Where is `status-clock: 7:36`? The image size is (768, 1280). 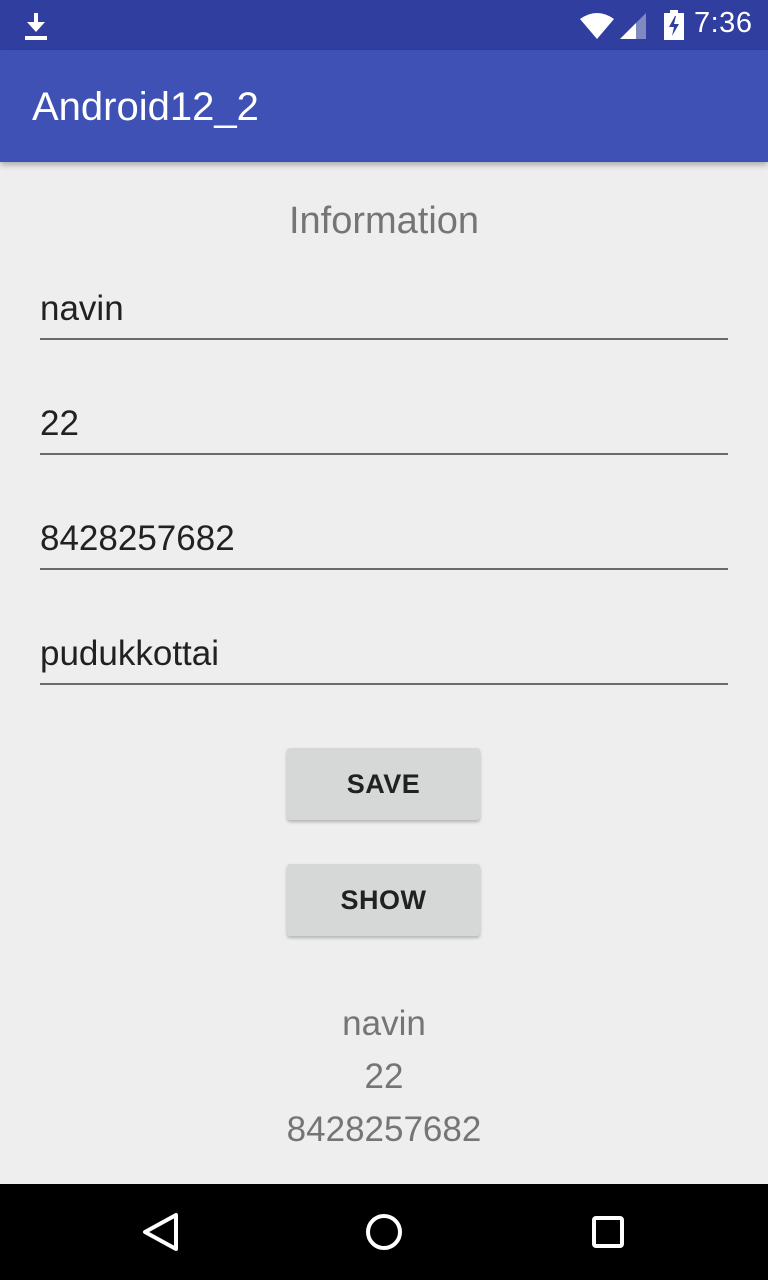 status-clock: 7:36 is located at coordinates (723, 23).